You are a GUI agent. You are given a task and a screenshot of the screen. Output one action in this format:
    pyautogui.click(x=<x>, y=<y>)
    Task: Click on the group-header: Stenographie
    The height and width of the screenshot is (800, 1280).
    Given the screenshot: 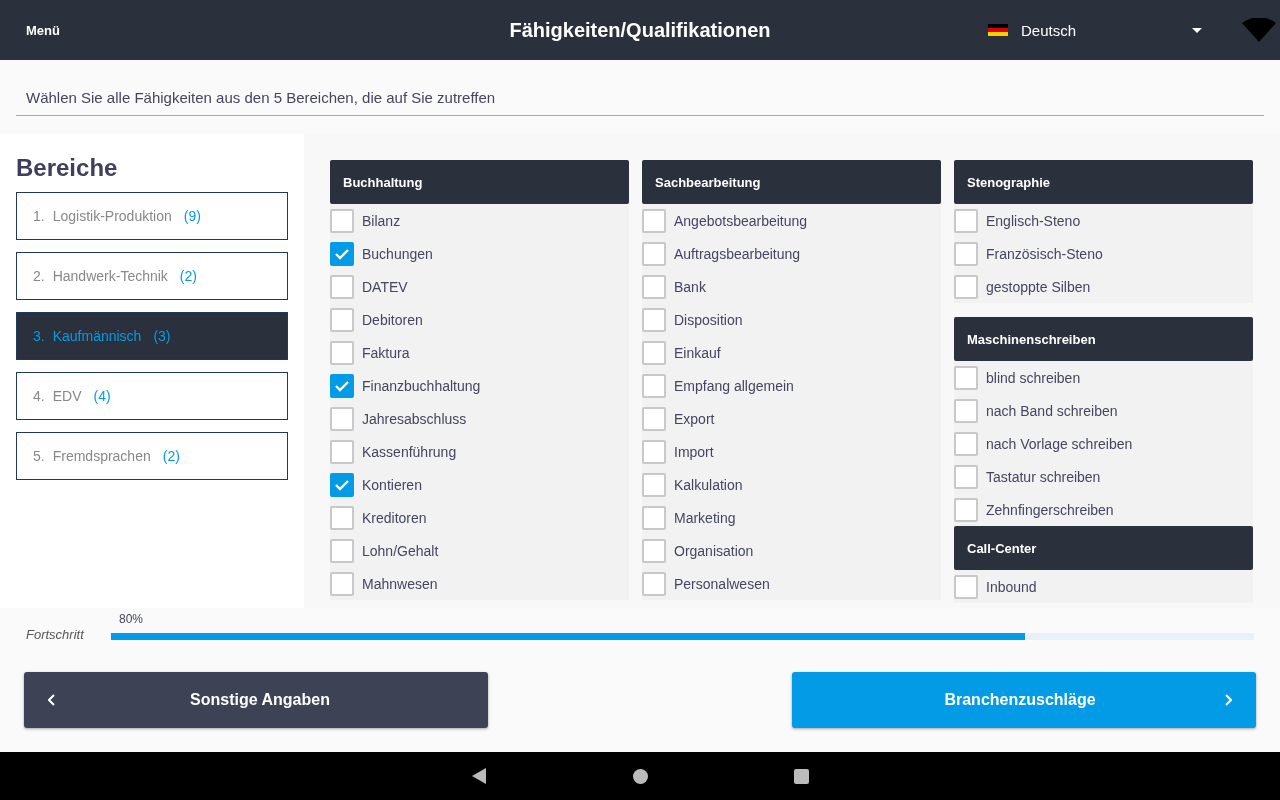 What is the action you would take?
    pyautogui.click(x=1103, y=182)
    